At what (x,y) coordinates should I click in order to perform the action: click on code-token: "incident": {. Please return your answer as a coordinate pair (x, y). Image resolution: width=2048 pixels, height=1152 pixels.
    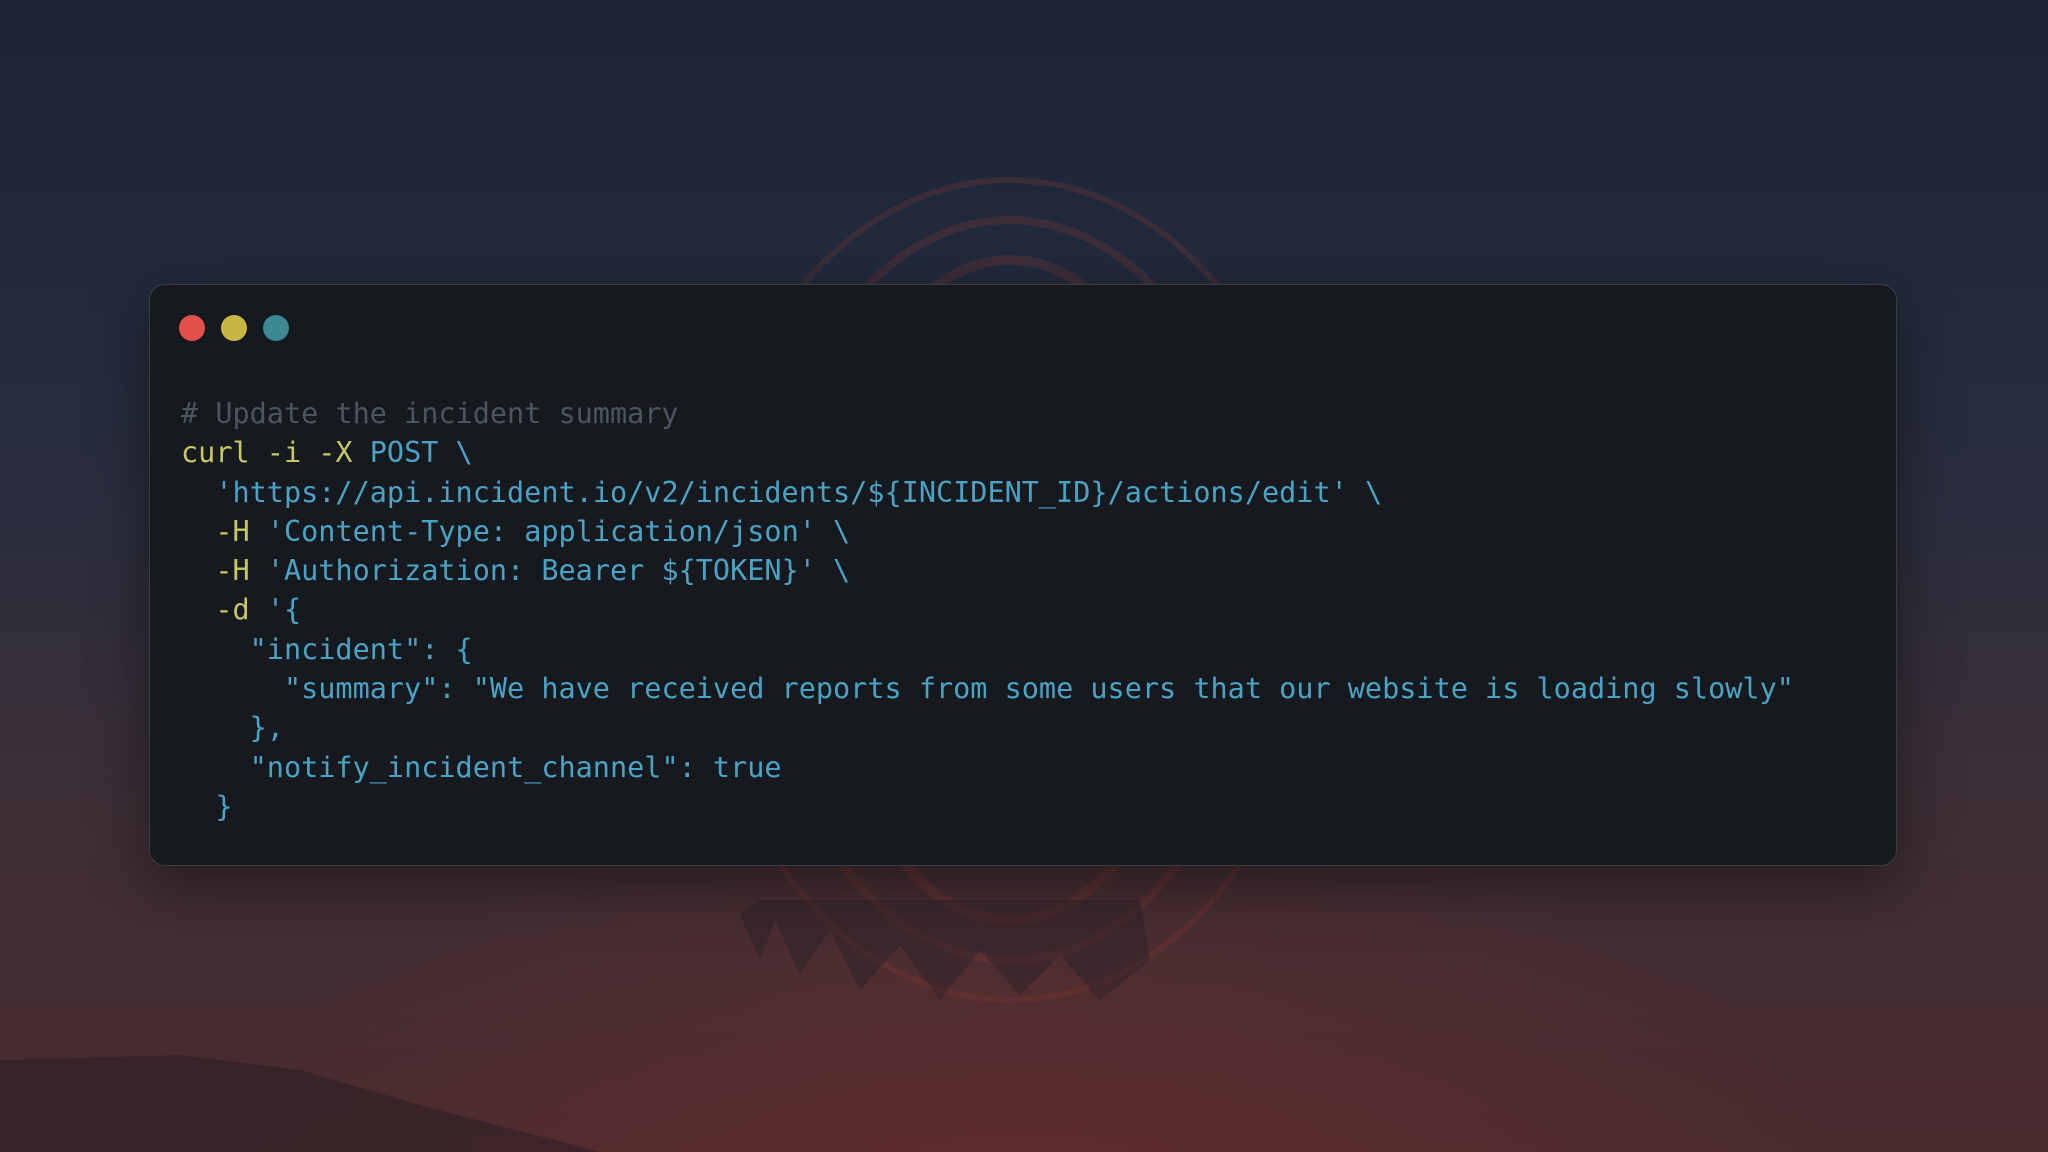
    Looking at the image, I should click on (361, 649).